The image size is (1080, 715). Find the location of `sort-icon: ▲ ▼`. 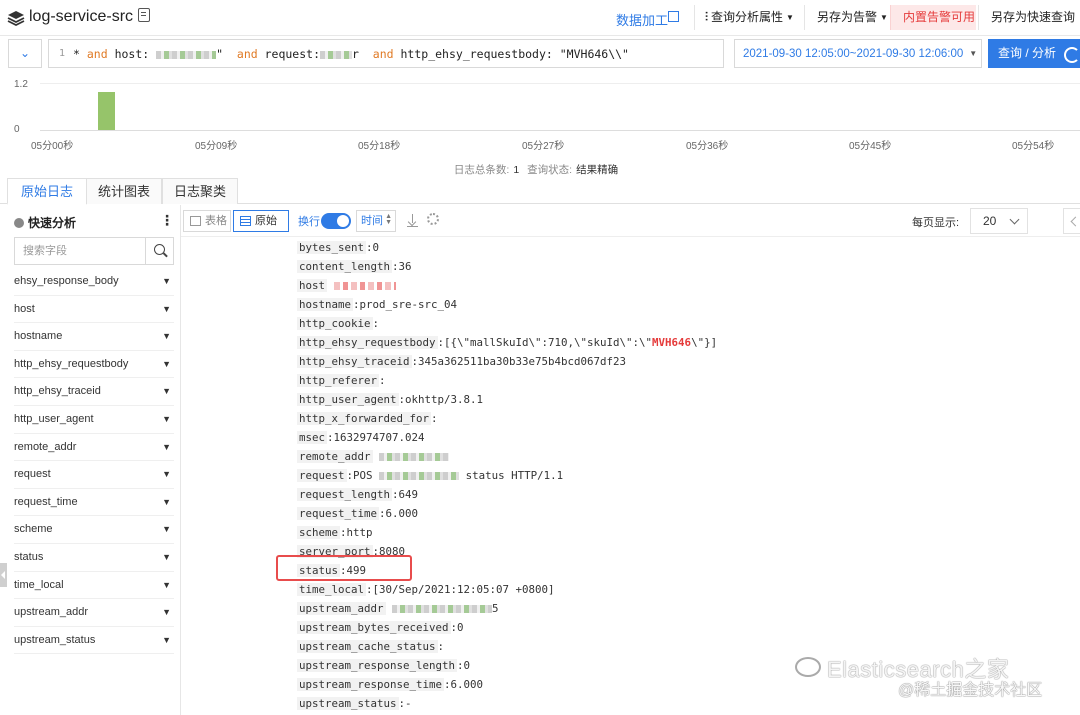

sort-icon: ▲ ▼ is located at coordinates (388, 219).